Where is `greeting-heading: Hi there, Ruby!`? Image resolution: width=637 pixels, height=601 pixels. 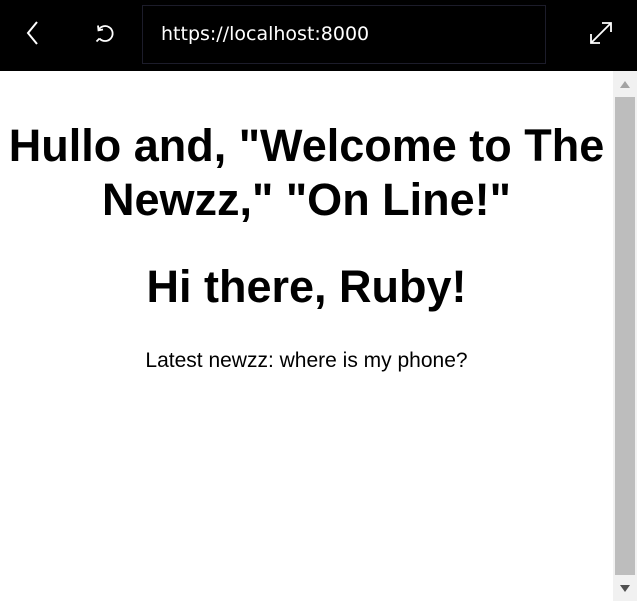 greeting-heading: Hi there, Ruby! is located at coordinates (306, 286).